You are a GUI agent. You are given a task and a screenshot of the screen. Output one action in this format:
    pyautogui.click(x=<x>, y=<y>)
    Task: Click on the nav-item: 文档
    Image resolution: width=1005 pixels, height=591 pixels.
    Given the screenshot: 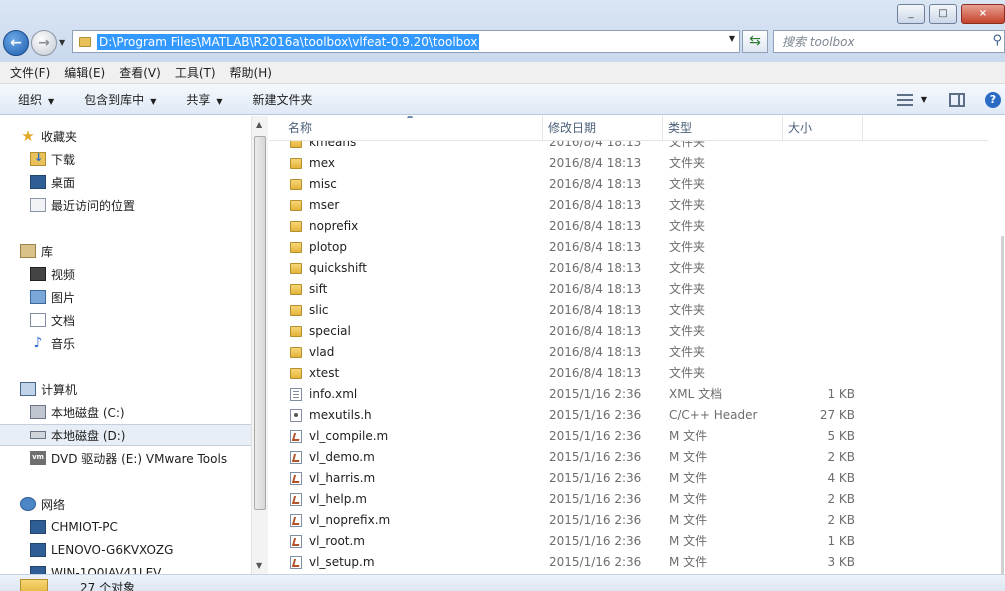 What is the action you would take?
    pyautogui.click(x=126, y=320)
    